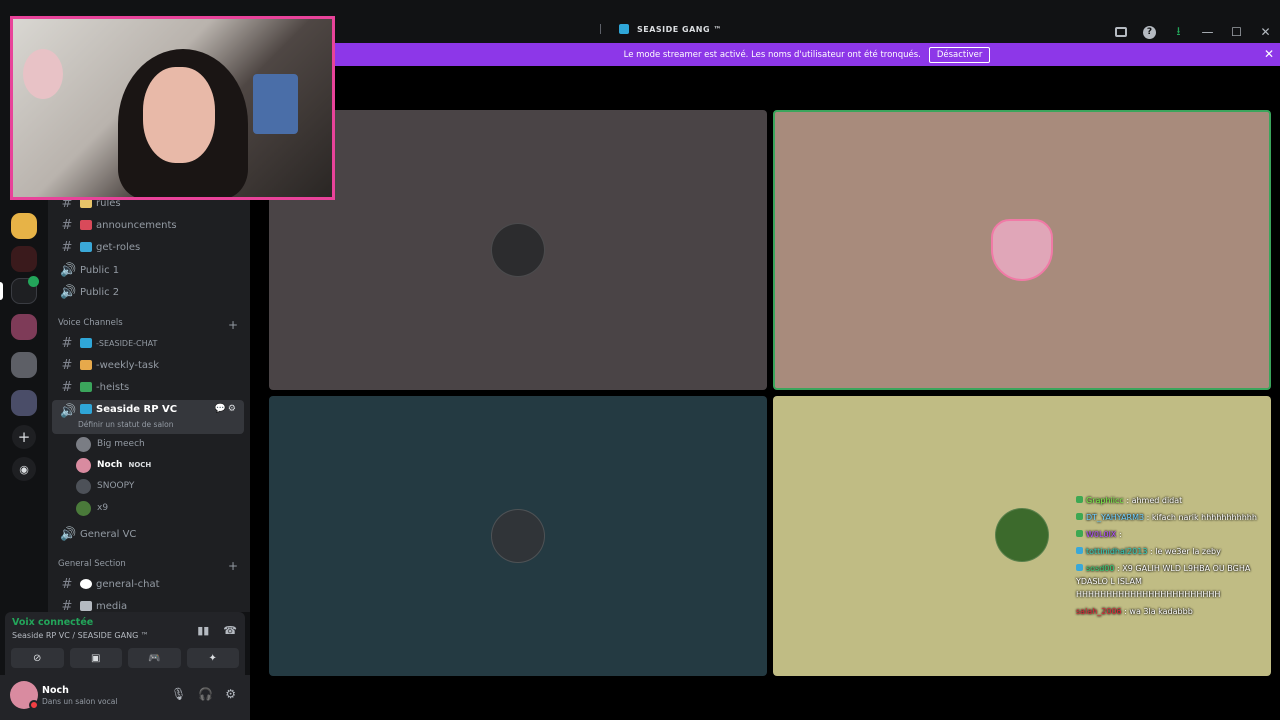 The width and height of the screenshot is (1280, 720). What do you see at coordinates (95, 658) in the screenshot?
I see `screen-share-button: ▣` at bounding box center [95, 658].